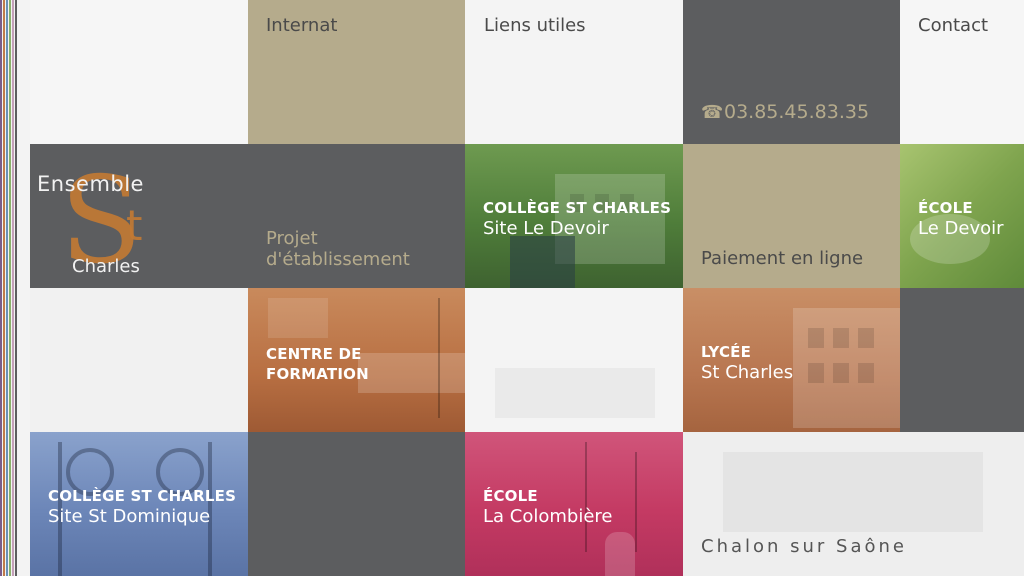 The image size is (1024, 576). I want to click on caption: LYCÉE St Charles, so click(747, 363).